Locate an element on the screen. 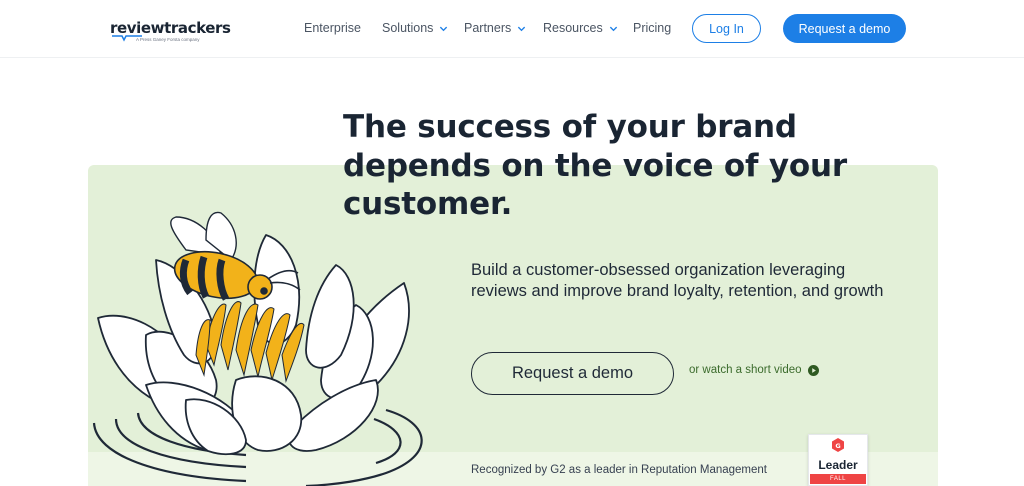 The image size is (1024, 486). nav-resources-label: Resources is located at coordinates (573, 28).